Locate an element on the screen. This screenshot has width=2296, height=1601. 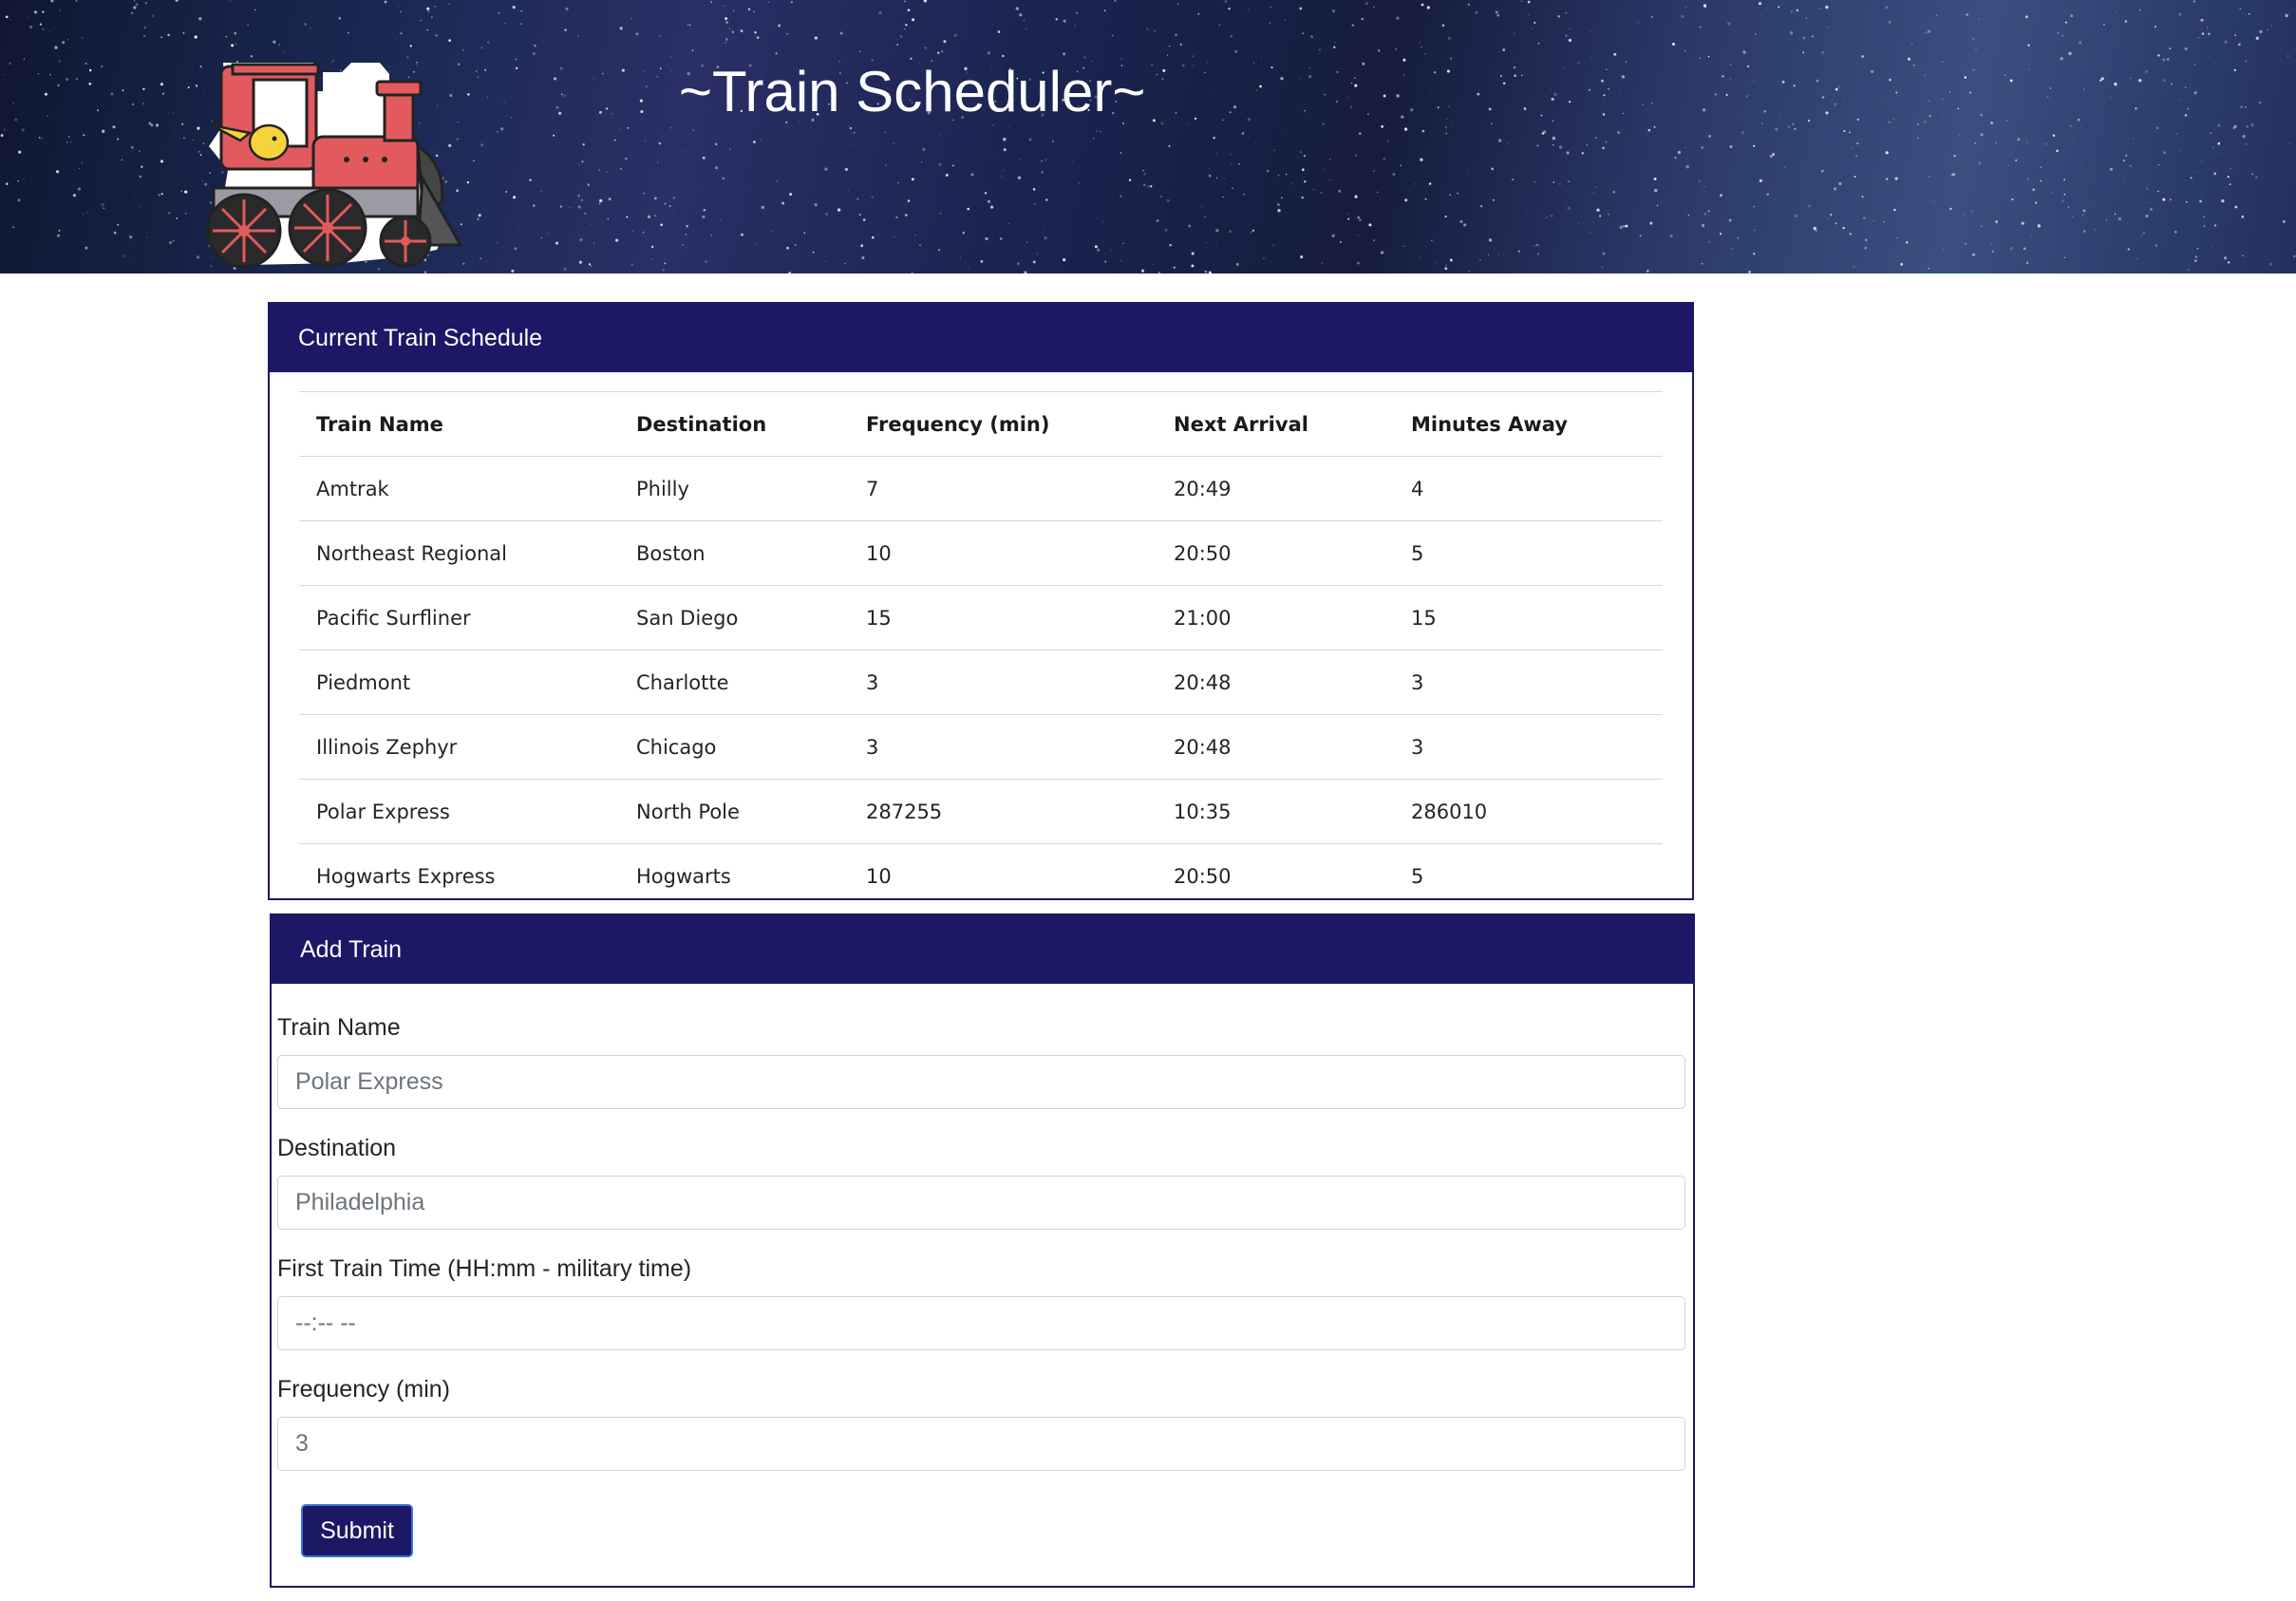
first-train-time-label: First Train Time (HH:mm - military time) is located at coordinates (484, 1268).